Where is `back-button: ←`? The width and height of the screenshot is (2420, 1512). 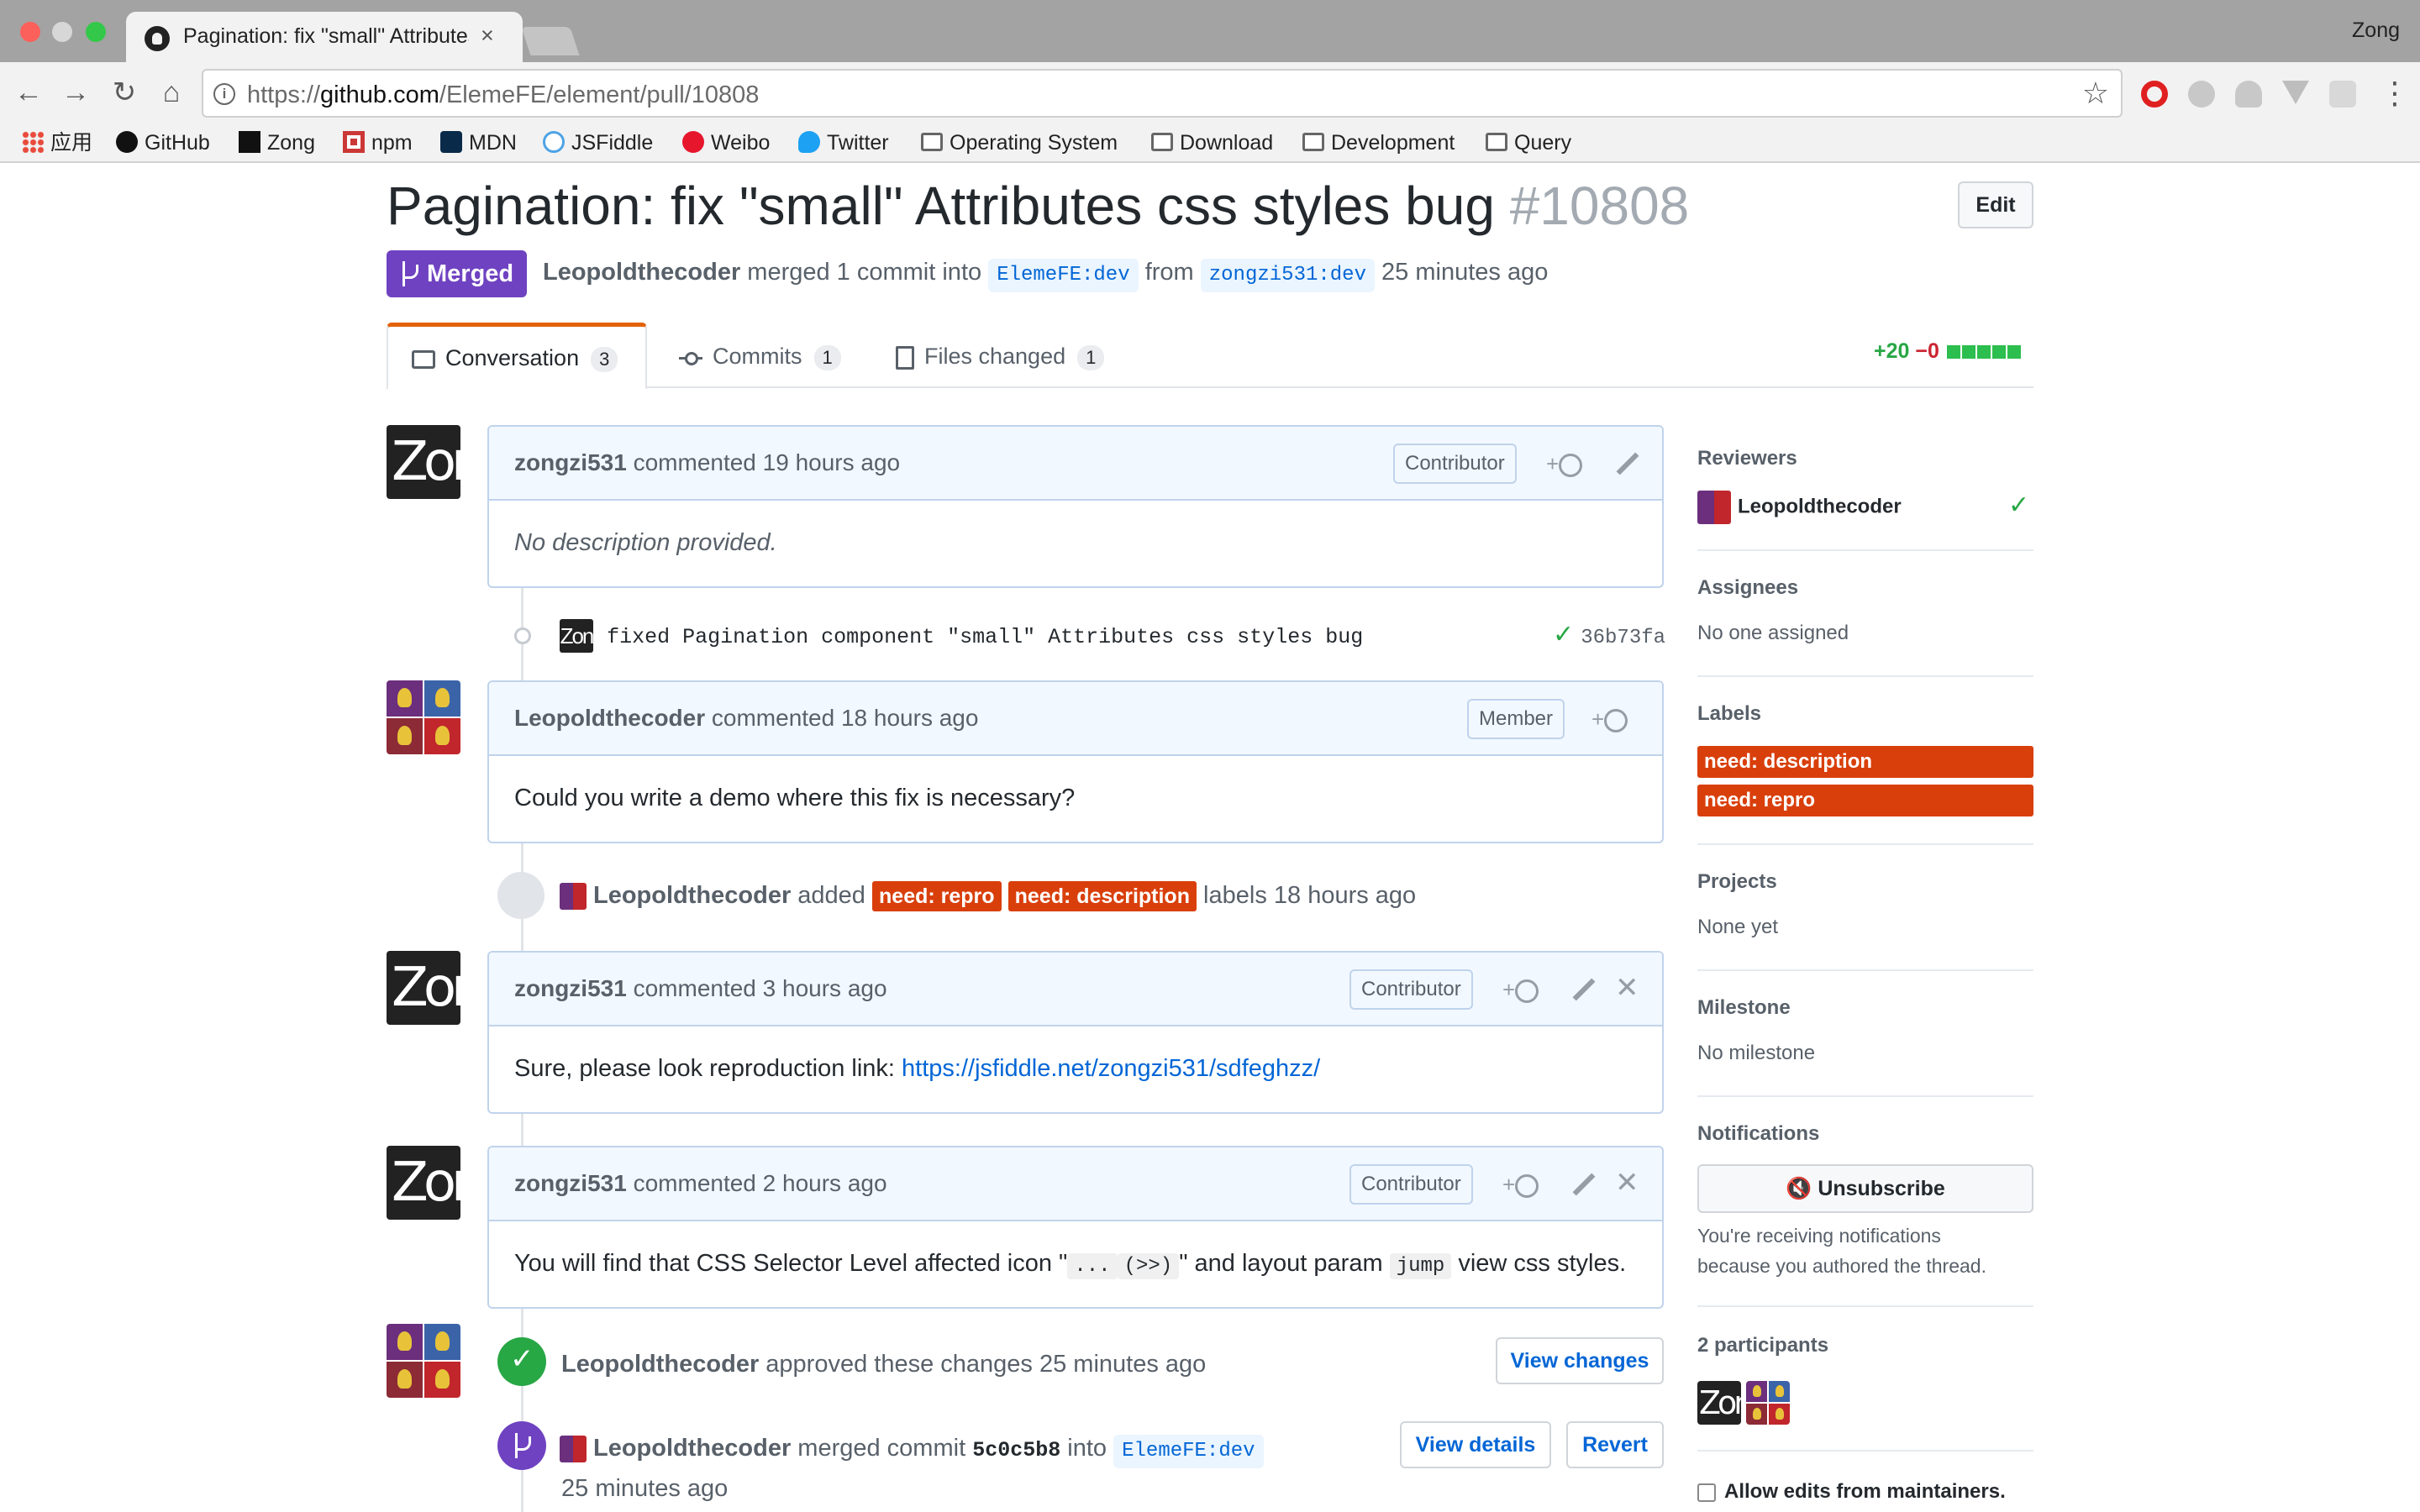 back-button: ← is located at coordinates (28, 92).